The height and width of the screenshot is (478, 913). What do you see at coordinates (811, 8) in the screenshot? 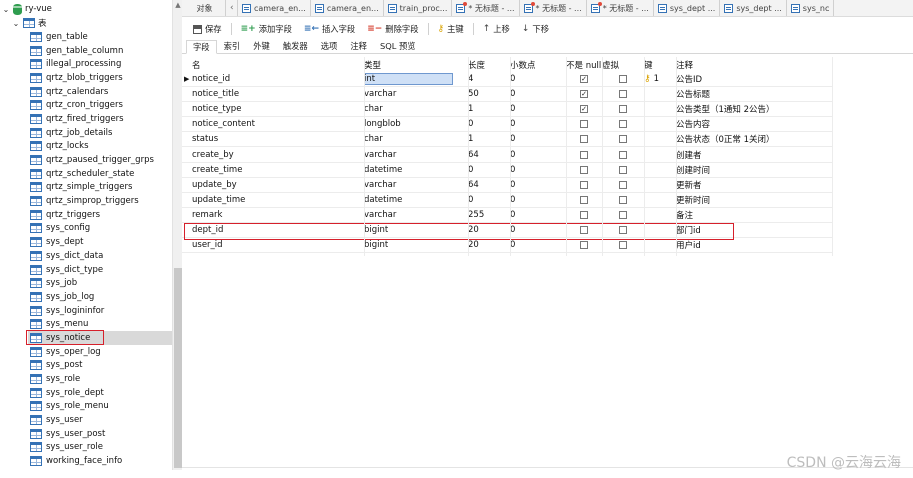
I see `query-tab: sys_nc` at bounding box center [811, 8].